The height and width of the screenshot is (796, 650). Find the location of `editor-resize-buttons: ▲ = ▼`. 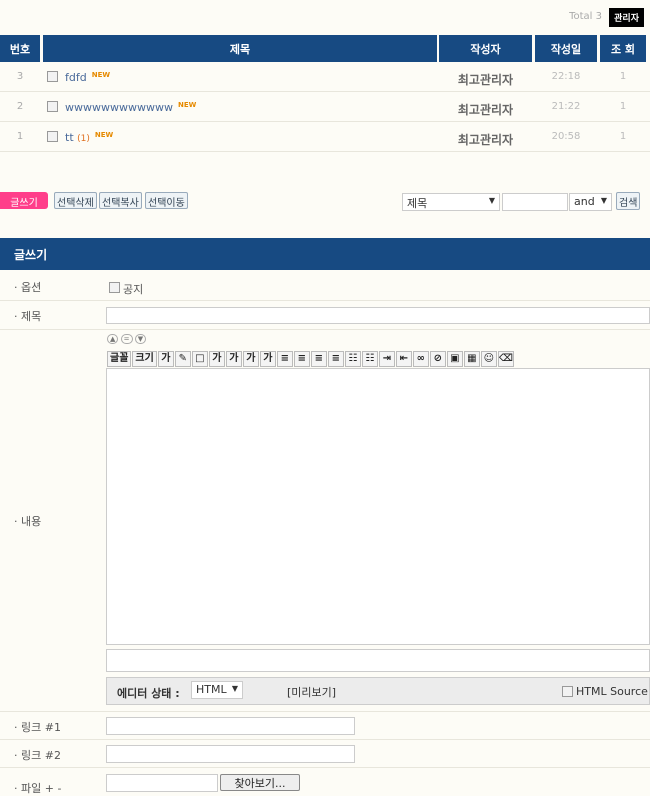

editor-resize-buttons: ▲ = ▼ is located at coordinates (127, 339).